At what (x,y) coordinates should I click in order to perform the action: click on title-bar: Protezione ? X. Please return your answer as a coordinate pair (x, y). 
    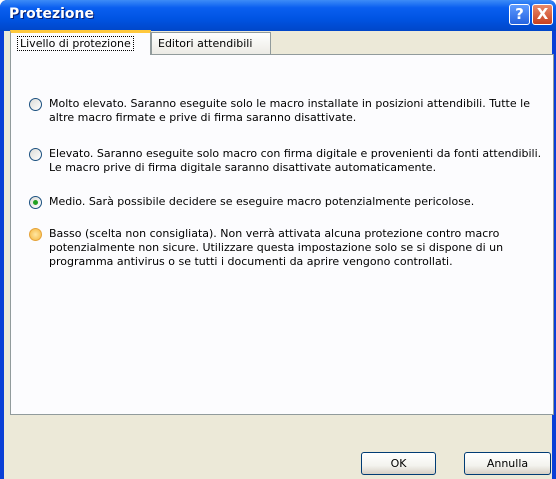
    Looking at the image, I should click on (278, 15).